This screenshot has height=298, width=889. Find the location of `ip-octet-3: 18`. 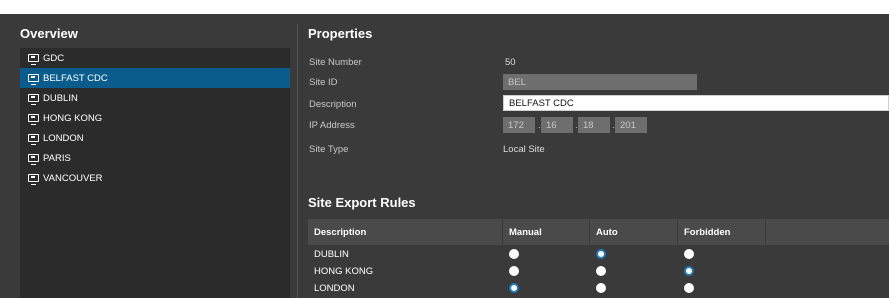

ip-octet-3: 18 is located at coordinates (594, 125).